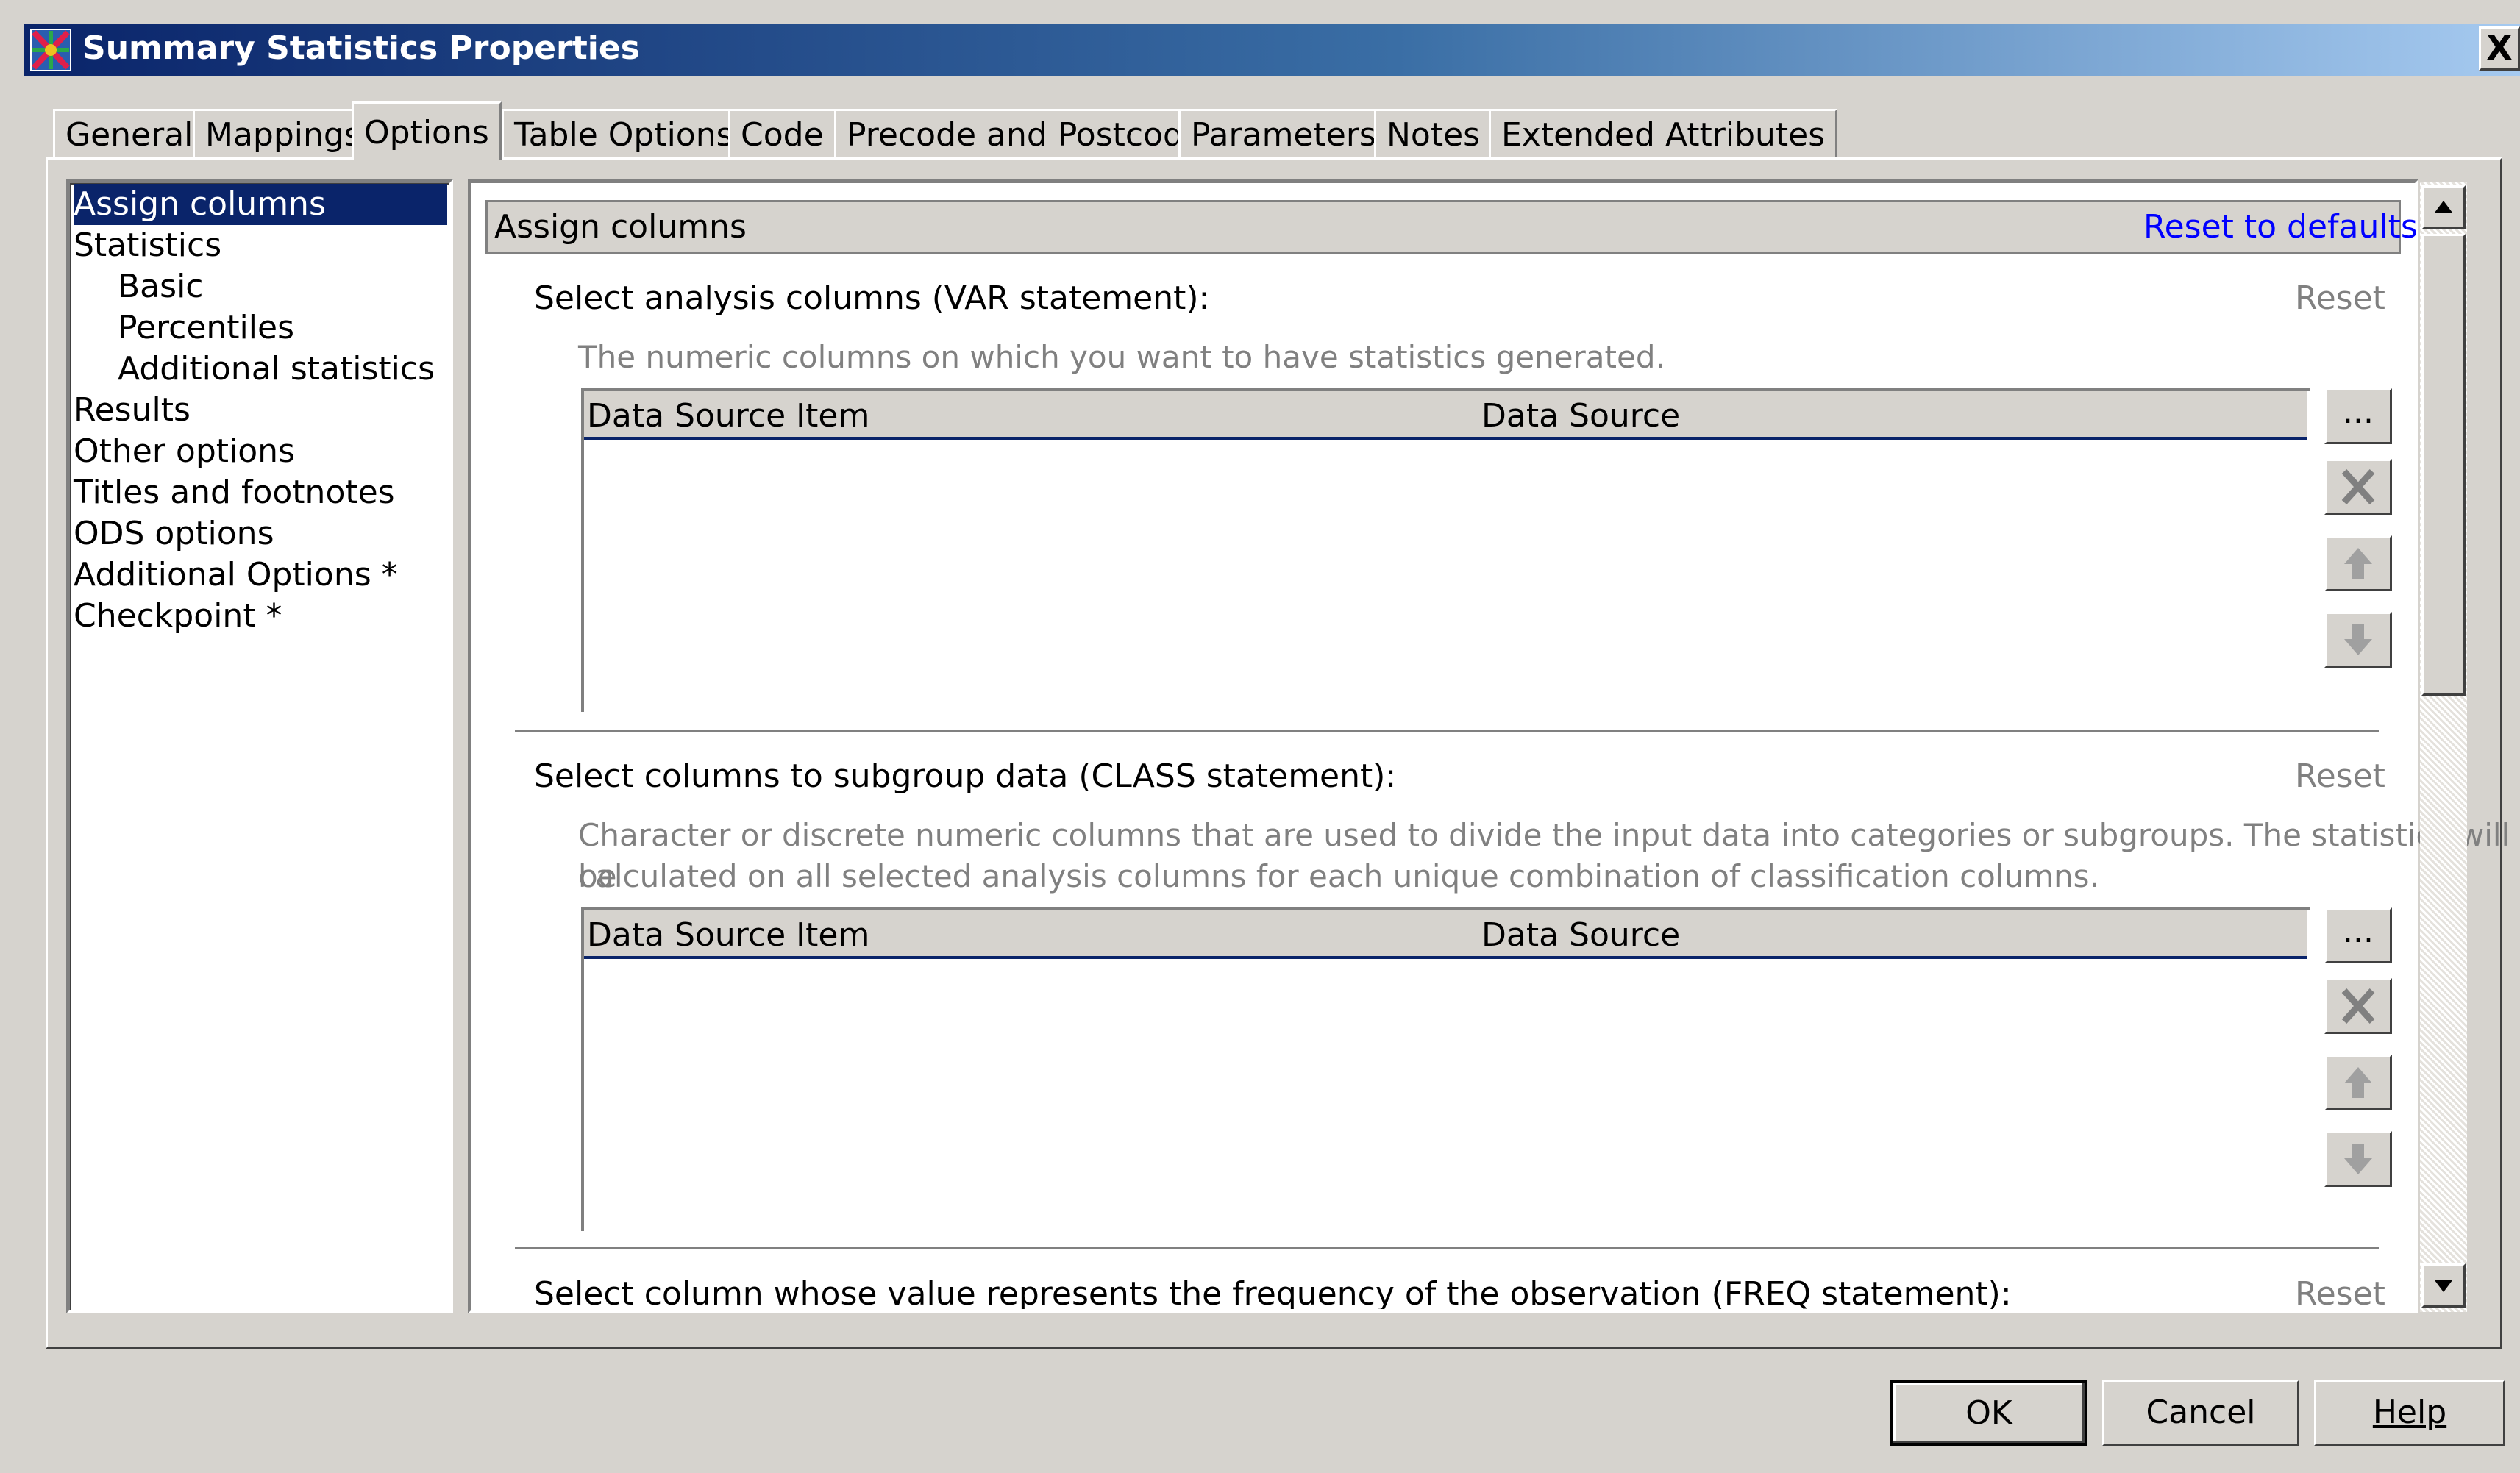  What do you see at coordinates (2409, 1413) in the screenshot?
I see `help-button: Help` at bounding box center [2409, 1413].